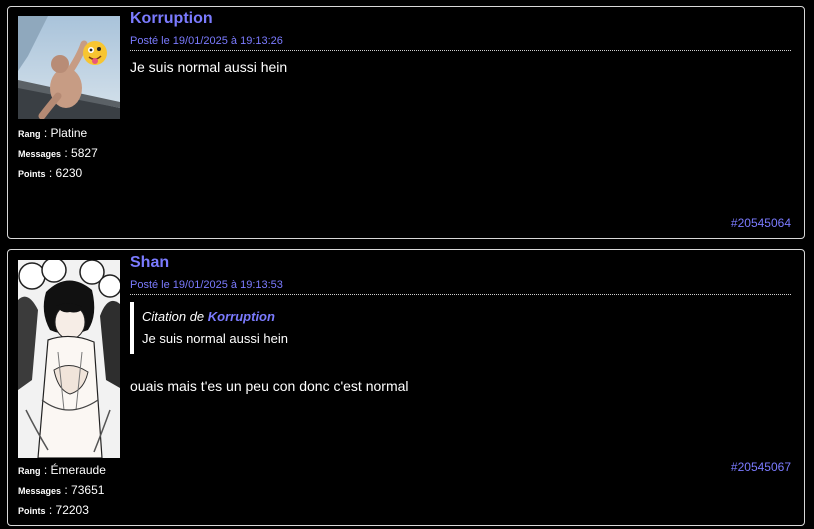 The width and height of the screenshot is (814, 529). I want to click on post-permalink: #20545064, so click(761, 223).